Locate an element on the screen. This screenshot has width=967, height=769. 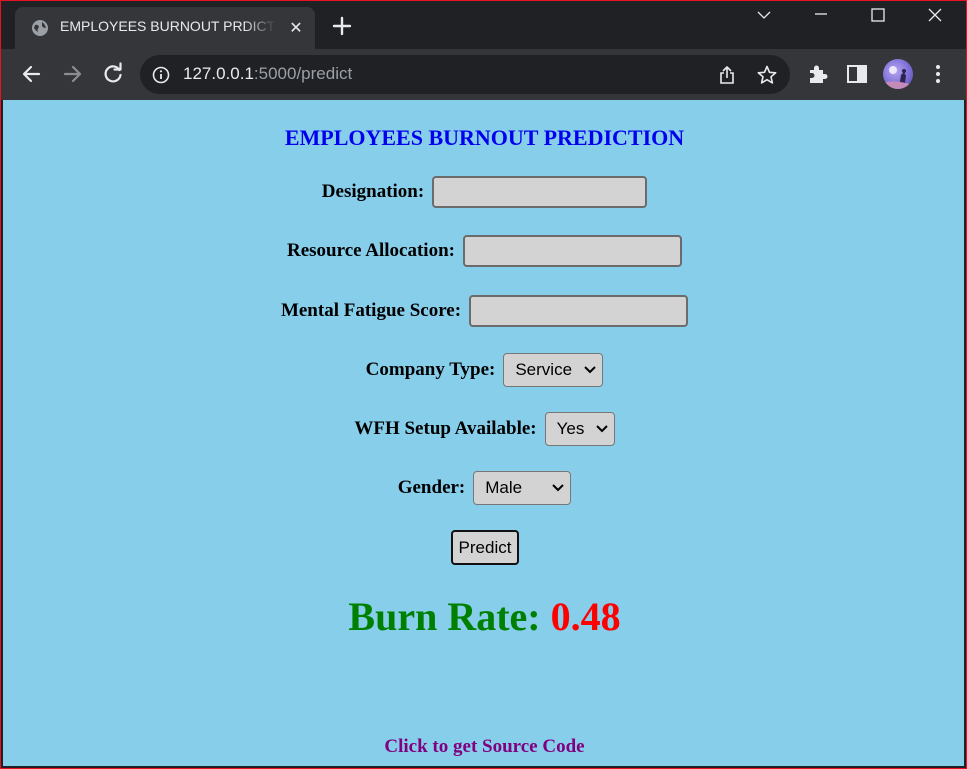
address-bar: 127.0.0.1:5000/predict is located at coordinates (465, 74).